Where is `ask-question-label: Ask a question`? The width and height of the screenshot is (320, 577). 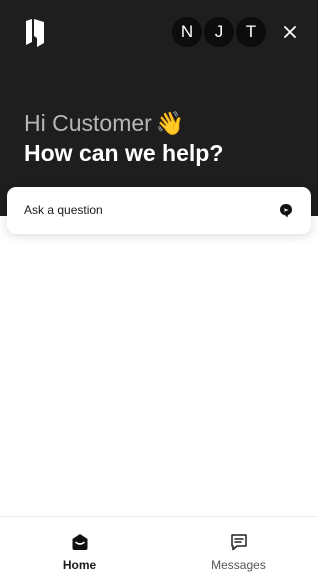
ask-question-label: Ask a question is located at coordinates (63, 210).